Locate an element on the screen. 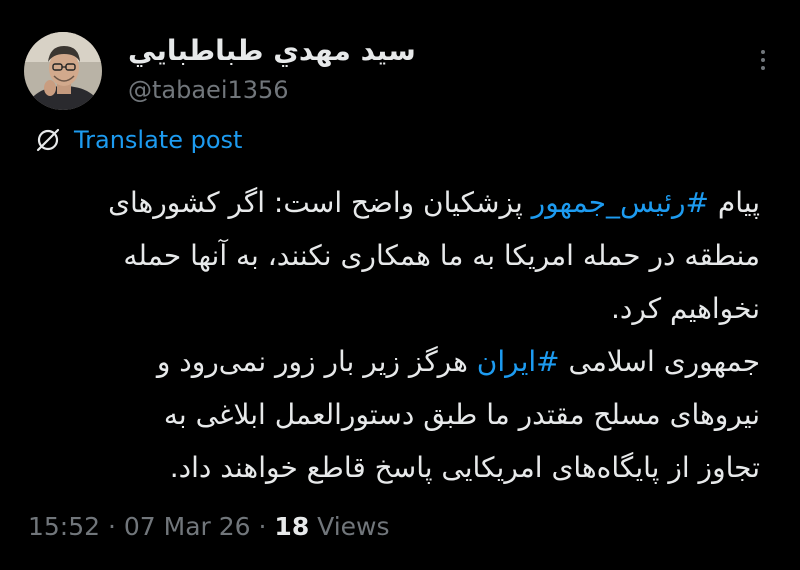 This screenshot has height=570, width=800. tweet-text-segment: پیام is located at coordinates (734, 202).